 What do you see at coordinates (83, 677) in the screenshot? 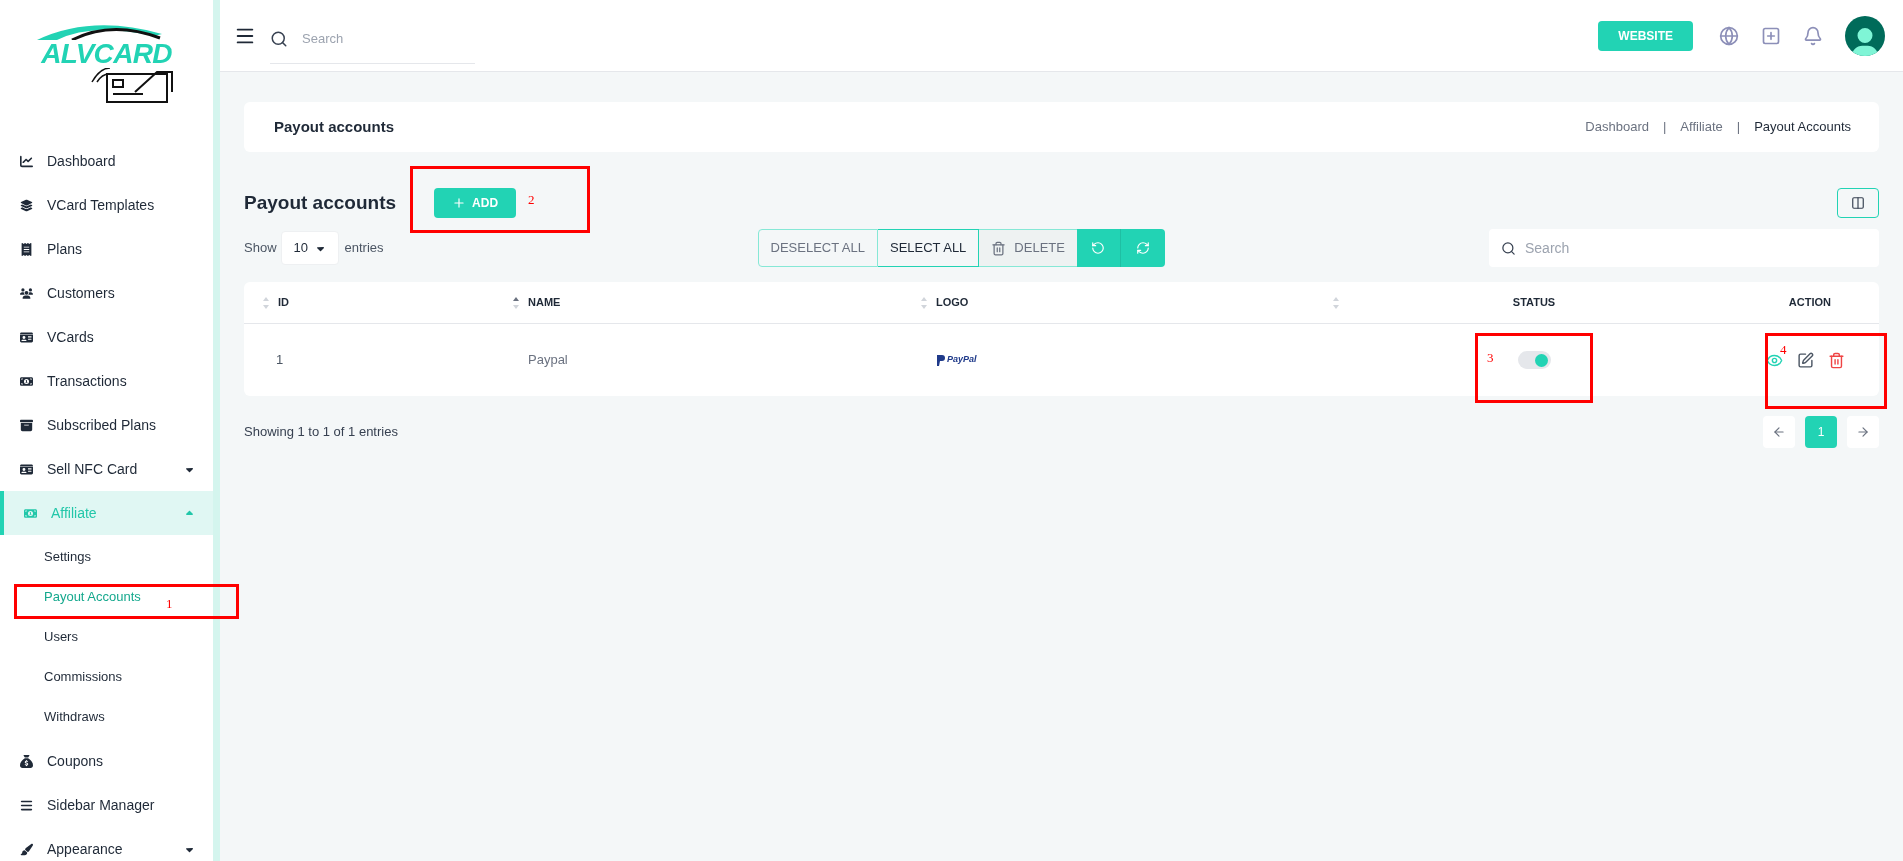
I see `submenu-item: Commissions` at bounding box center [83, 677].